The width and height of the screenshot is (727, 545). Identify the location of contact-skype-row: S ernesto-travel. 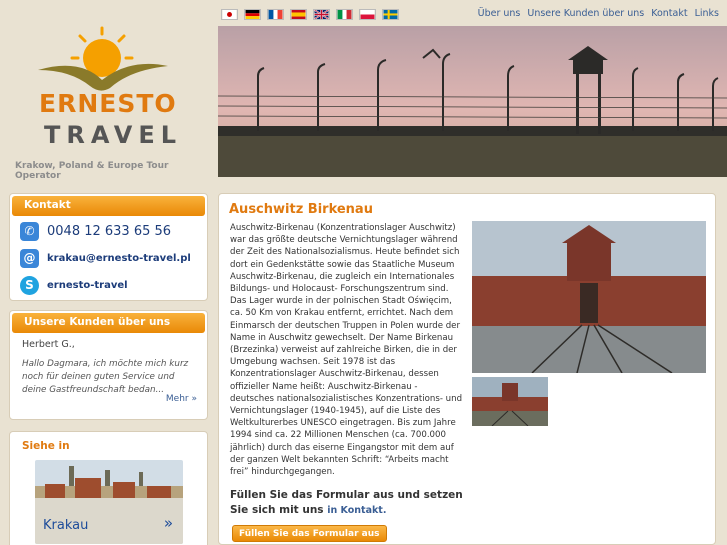
(113, 285).